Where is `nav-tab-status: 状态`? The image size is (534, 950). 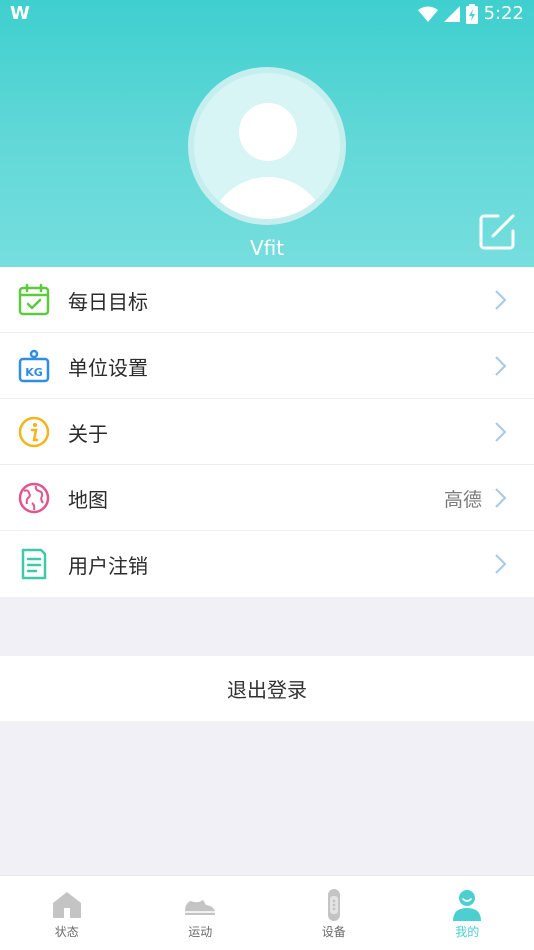
nav-tab-status: 状态 is located at coordinates (67, 913).